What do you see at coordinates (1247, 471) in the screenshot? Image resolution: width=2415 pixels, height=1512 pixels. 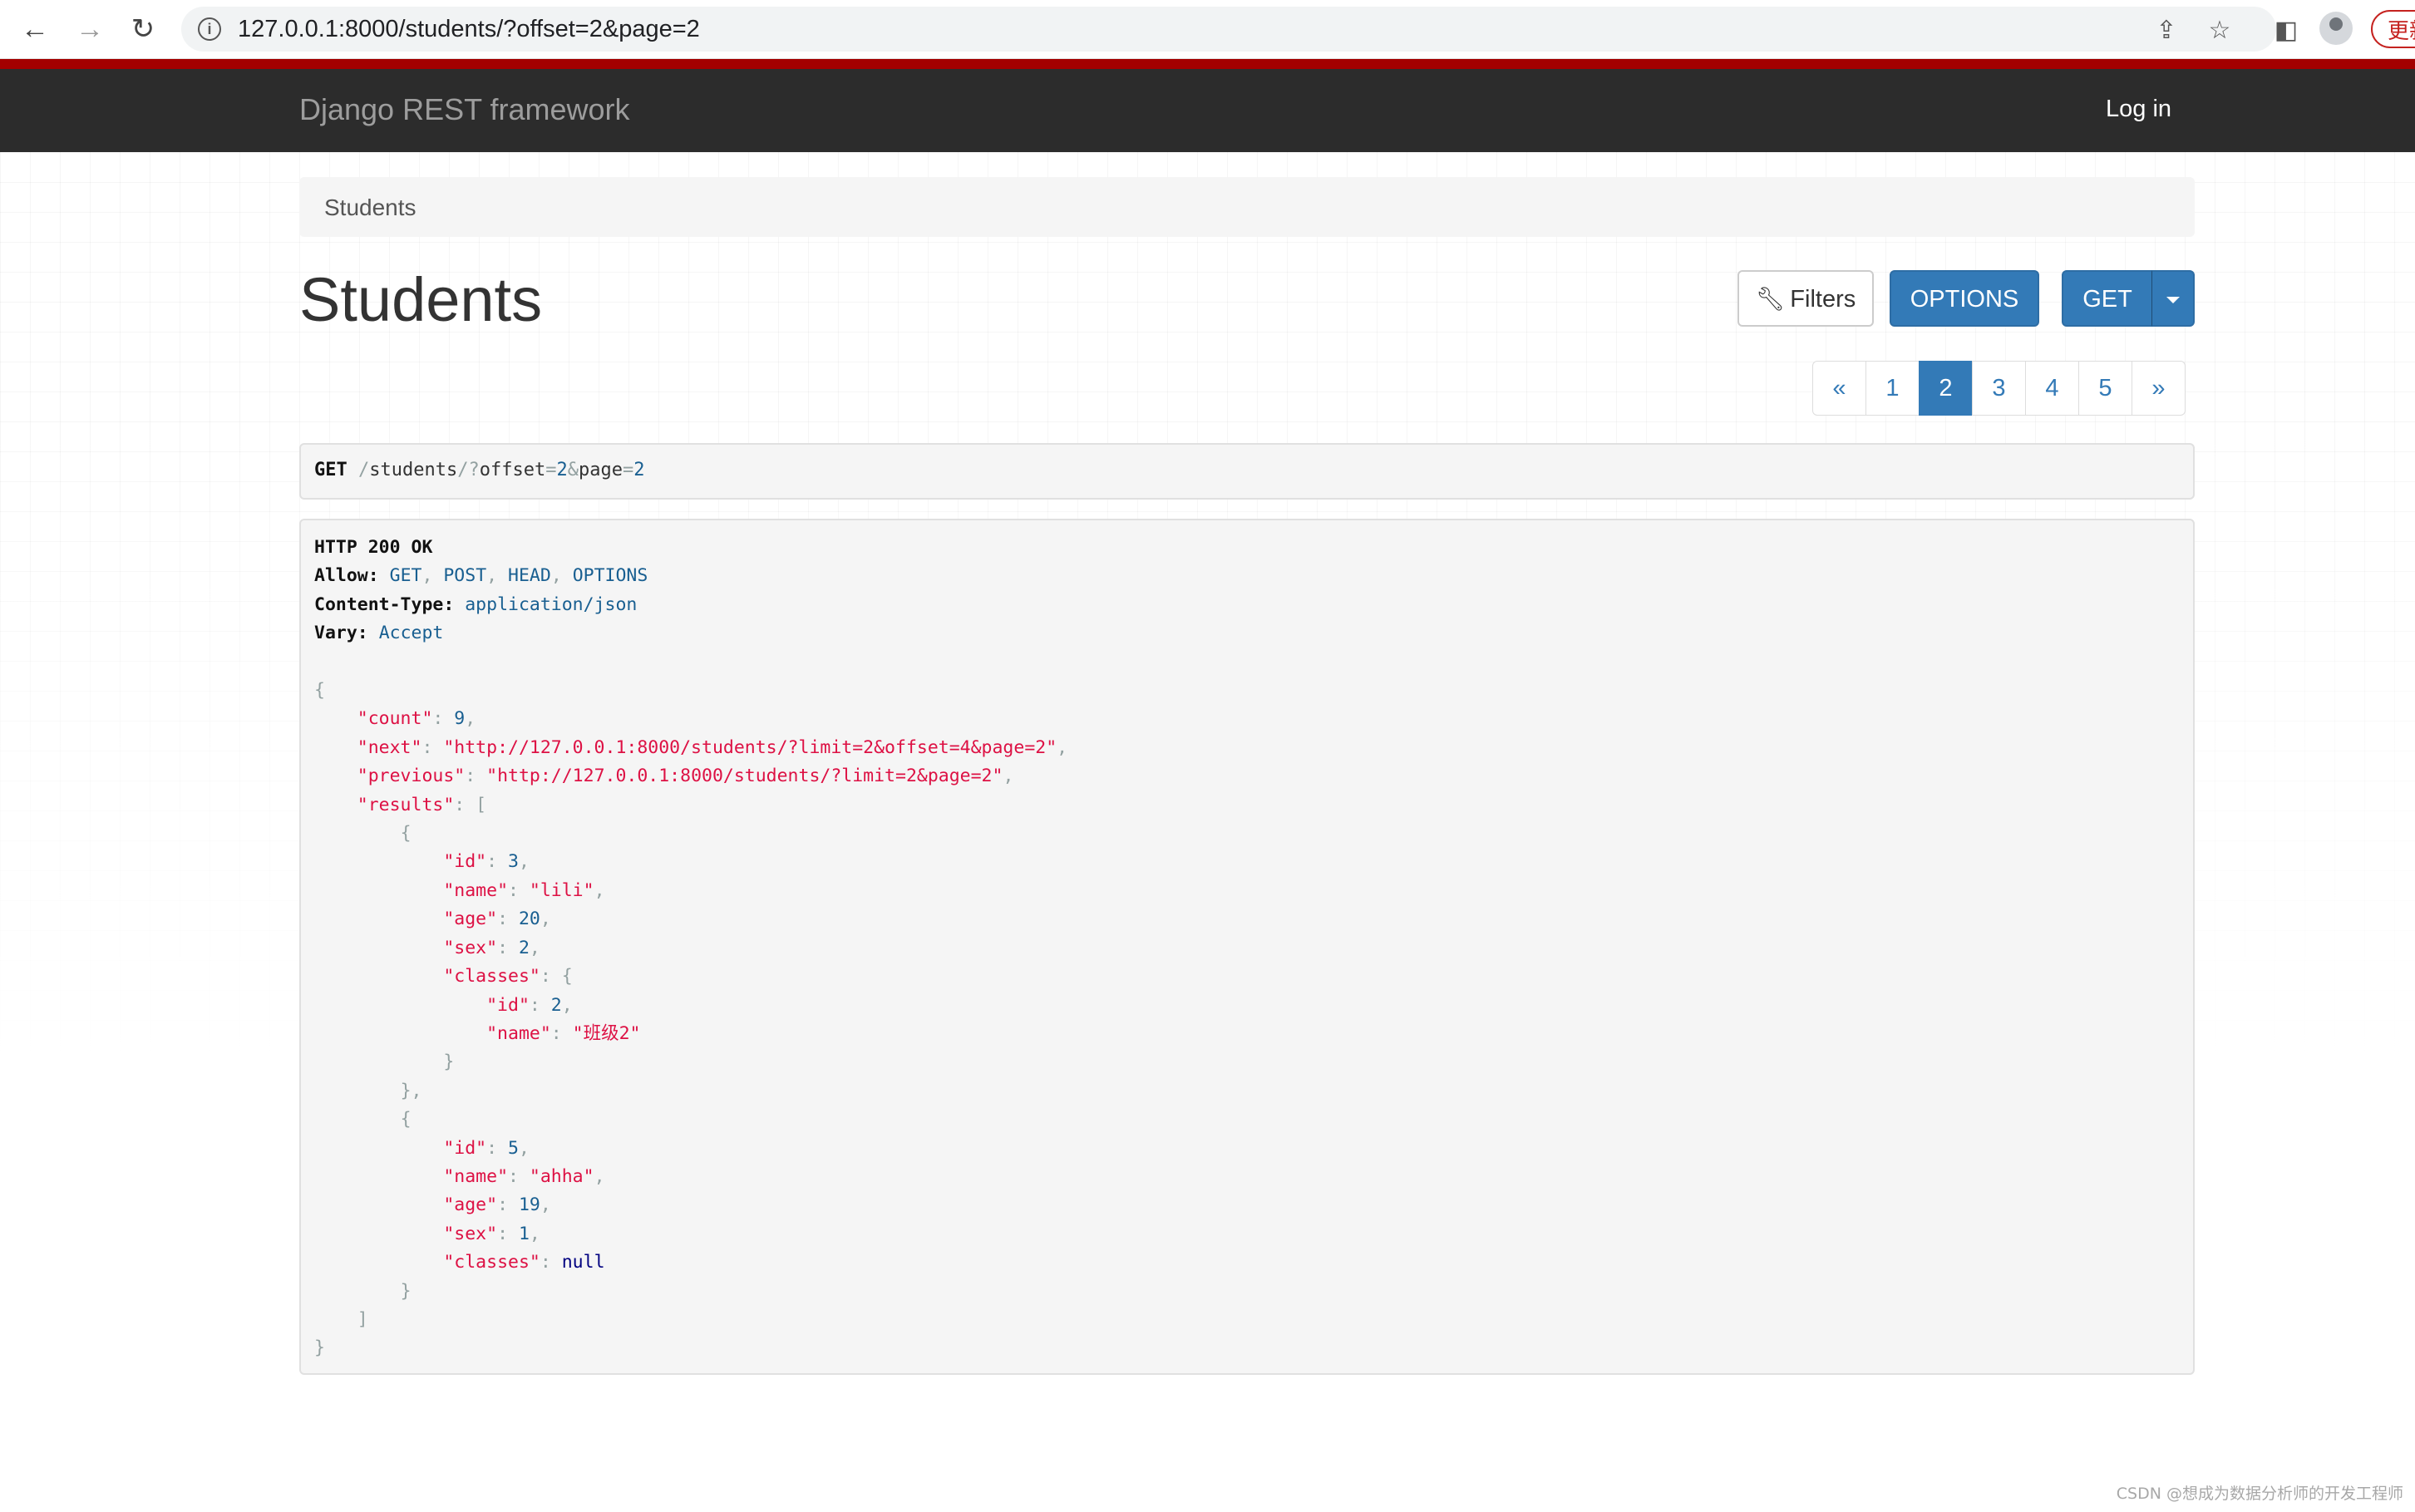 I see `request-info: GET /students/?offset=2&page=2` at bounding box center [1247, 471].